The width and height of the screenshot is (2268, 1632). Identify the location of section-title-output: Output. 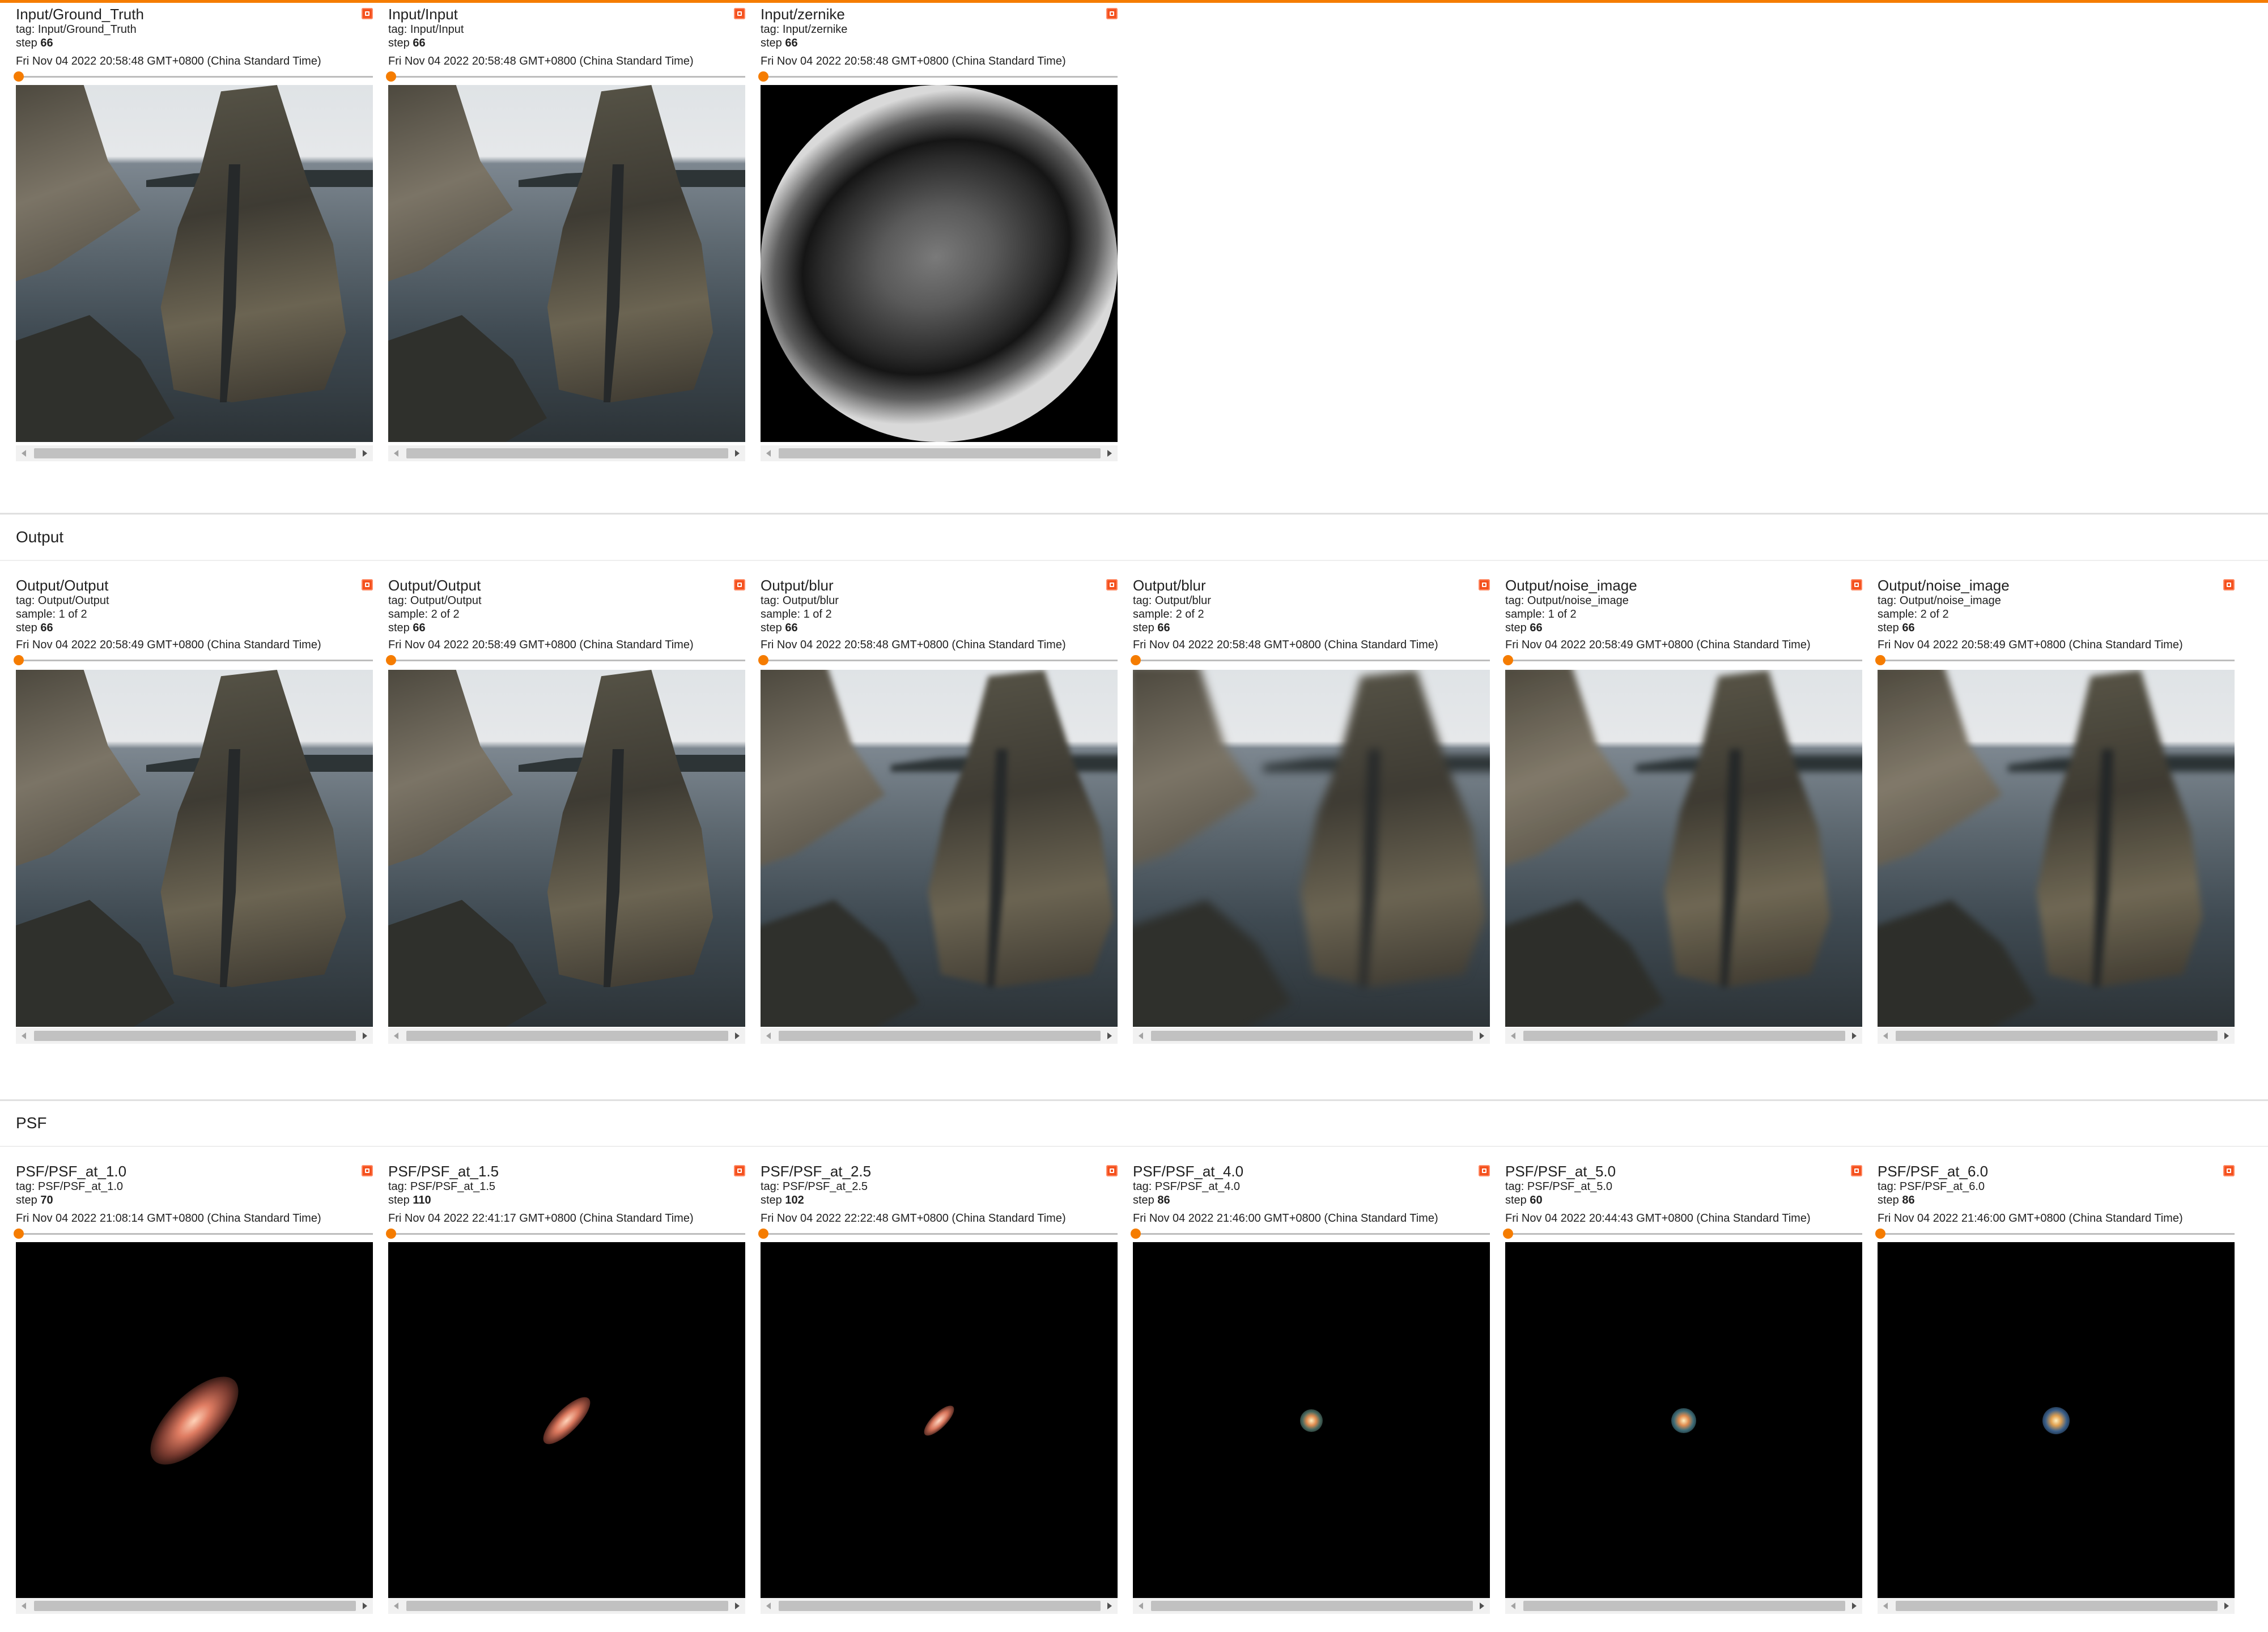
(40, 537).